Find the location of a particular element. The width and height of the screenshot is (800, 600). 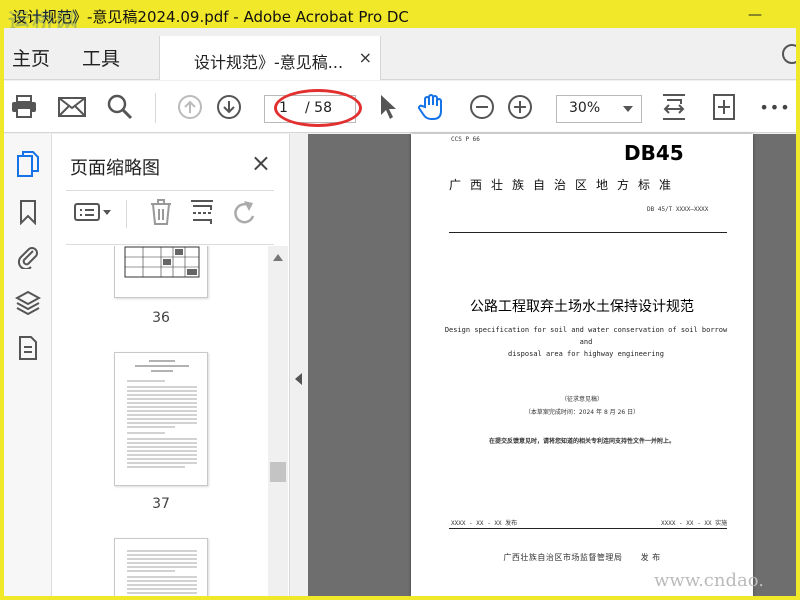

help-icon is located at coordinates (789, 54).